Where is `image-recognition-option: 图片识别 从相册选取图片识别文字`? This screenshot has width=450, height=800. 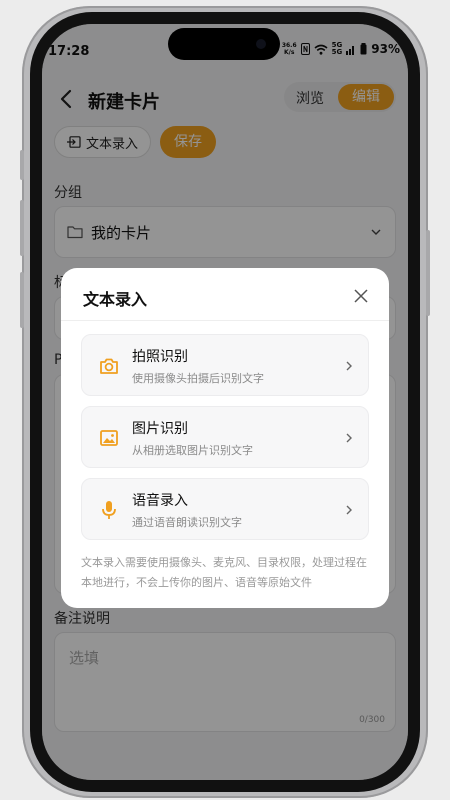 image-recognition-option: 图片识别 从相册选取图片识别文字 is located at coordinates (225, 437).